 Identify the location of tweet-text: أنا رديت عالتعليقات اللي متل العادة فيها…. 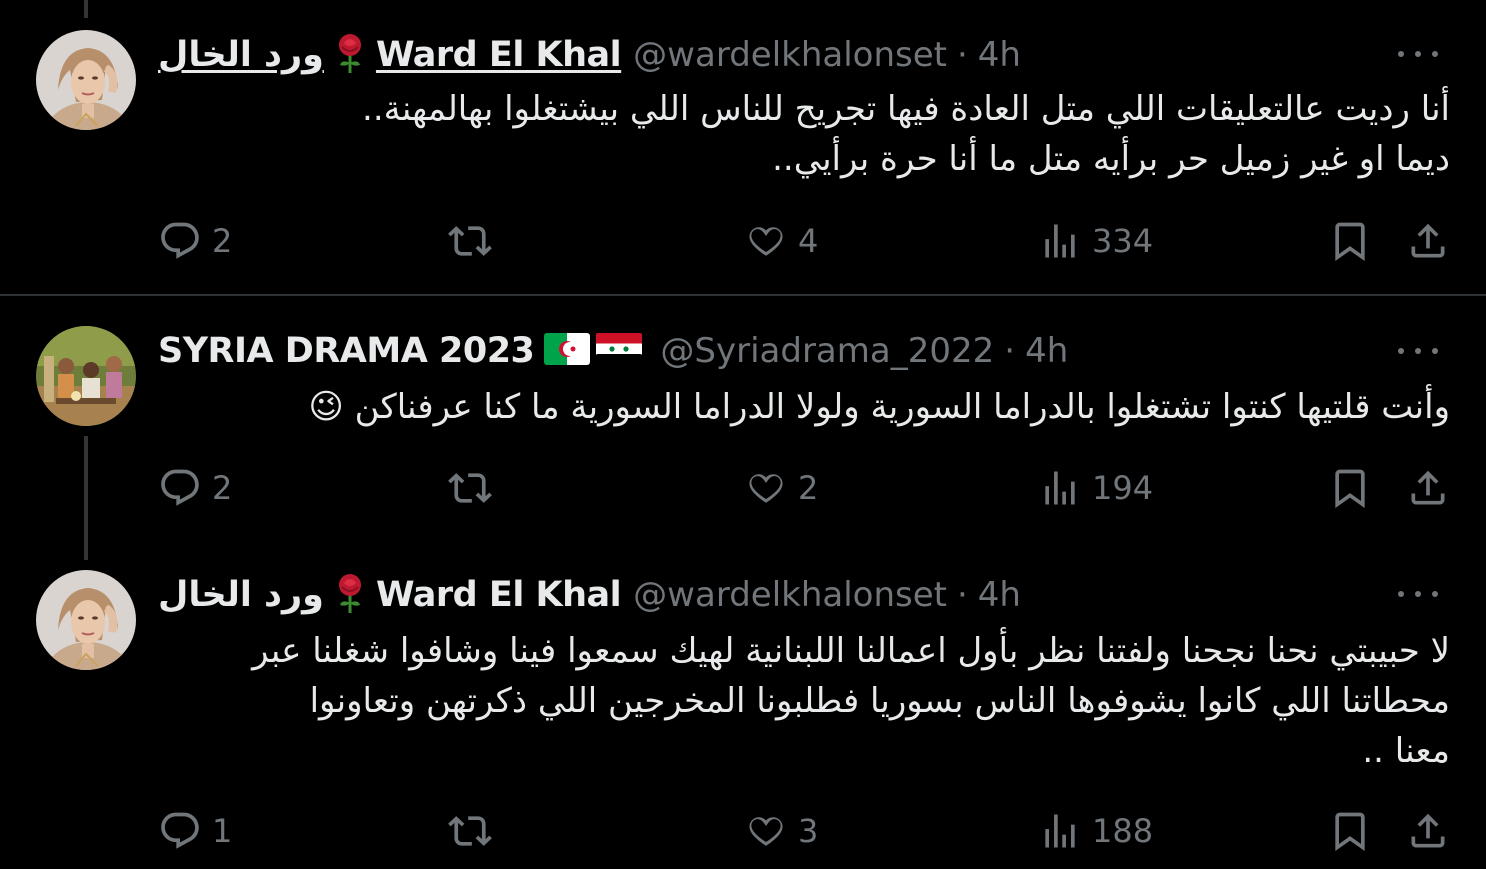
(804, 134).